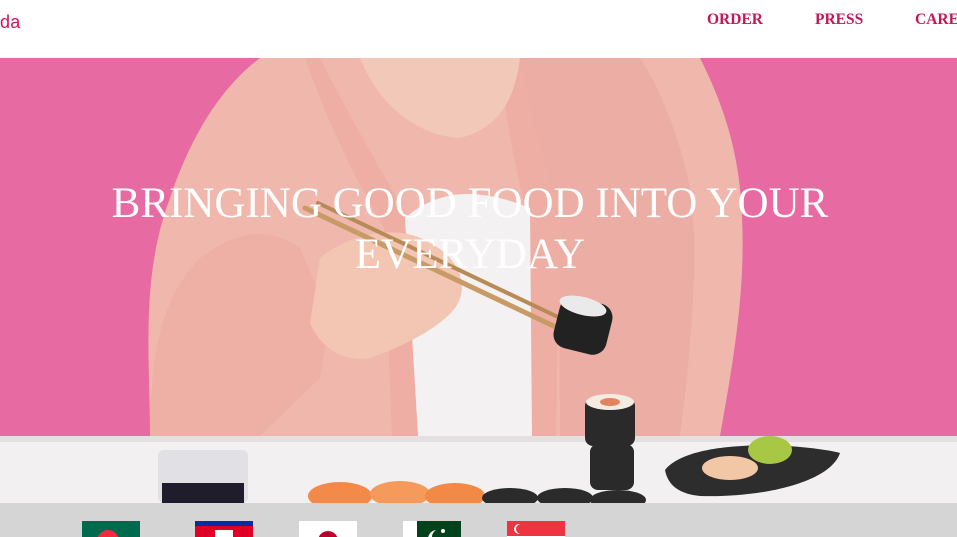 The width and height of the screenshot is (957, 537). What do you see at coordinates (735, 20) in the screenshot?
I see `nav-link-order: ORDER` at bounding box center [735, 20].